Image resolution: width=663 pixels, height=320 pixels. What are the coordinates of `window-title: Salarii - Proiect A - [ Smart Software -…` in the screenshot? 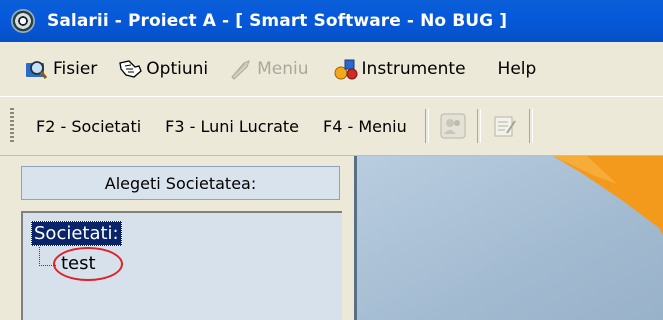 It's located at (277, 21).